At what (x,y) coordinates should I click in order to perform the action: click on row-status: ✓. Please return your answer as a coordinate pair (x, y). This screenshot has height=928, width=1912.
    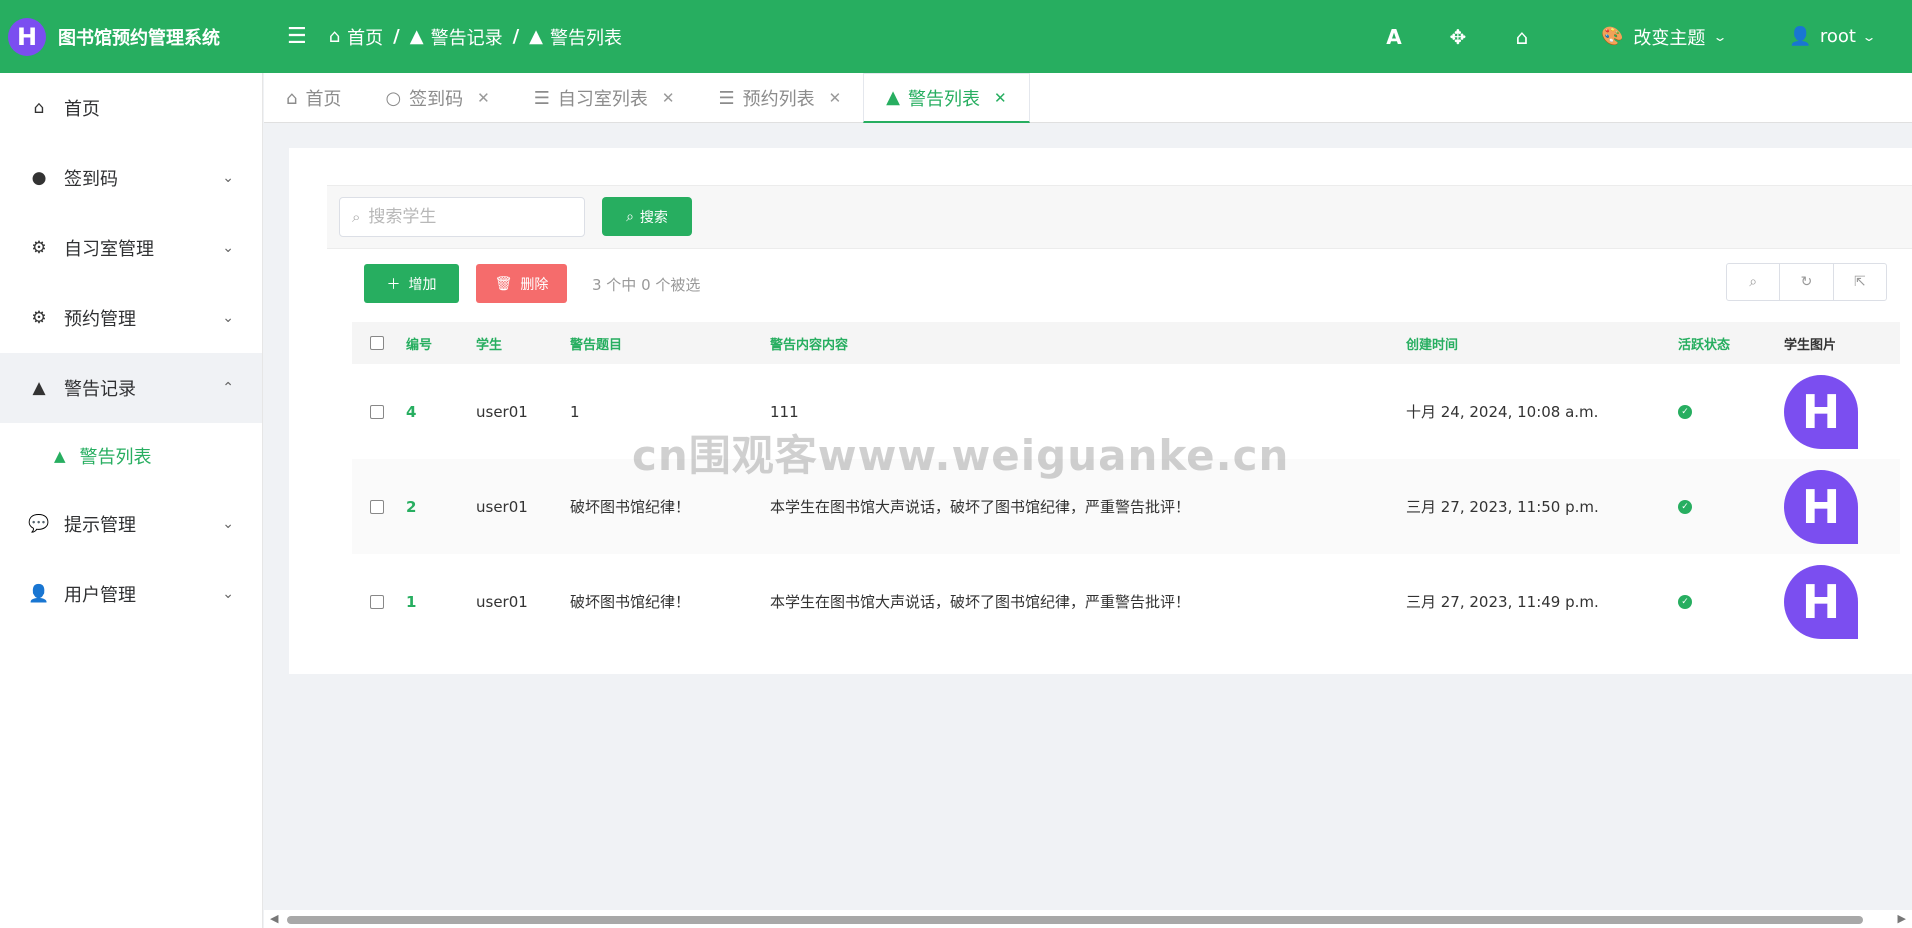
    Looking at the image, I should click on (1723, 506).